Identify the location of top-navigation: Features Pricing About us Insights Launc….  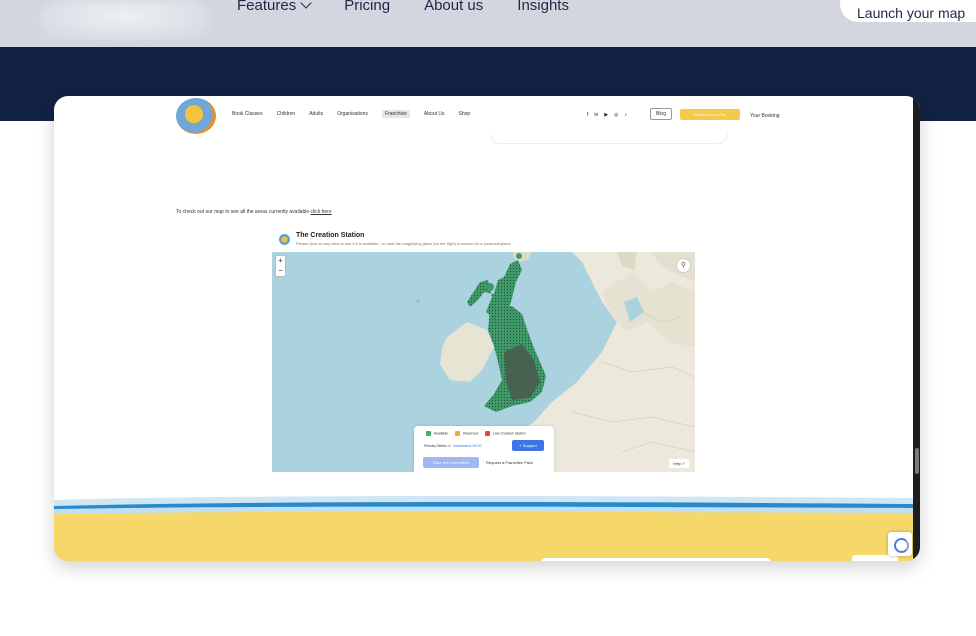
(488, 23).